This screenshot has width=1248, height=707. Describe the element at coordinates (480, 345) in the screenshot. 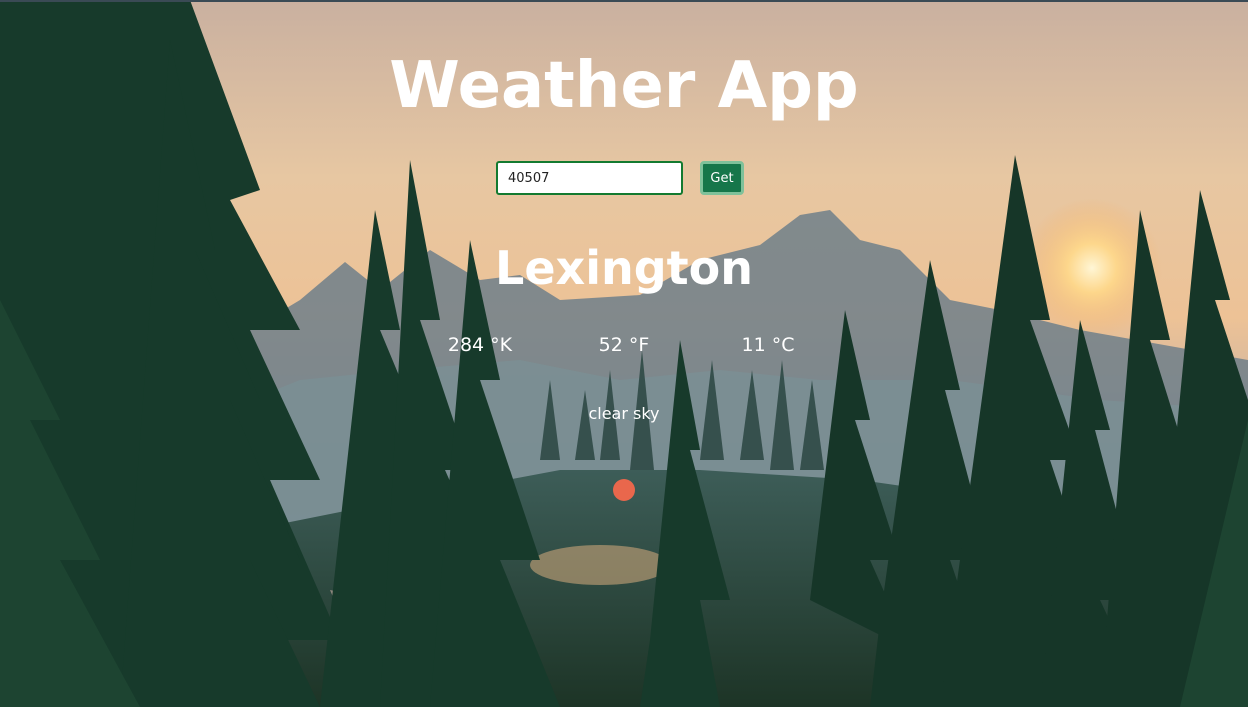

I see `temperature-kelvin: 284 °K` at that location.